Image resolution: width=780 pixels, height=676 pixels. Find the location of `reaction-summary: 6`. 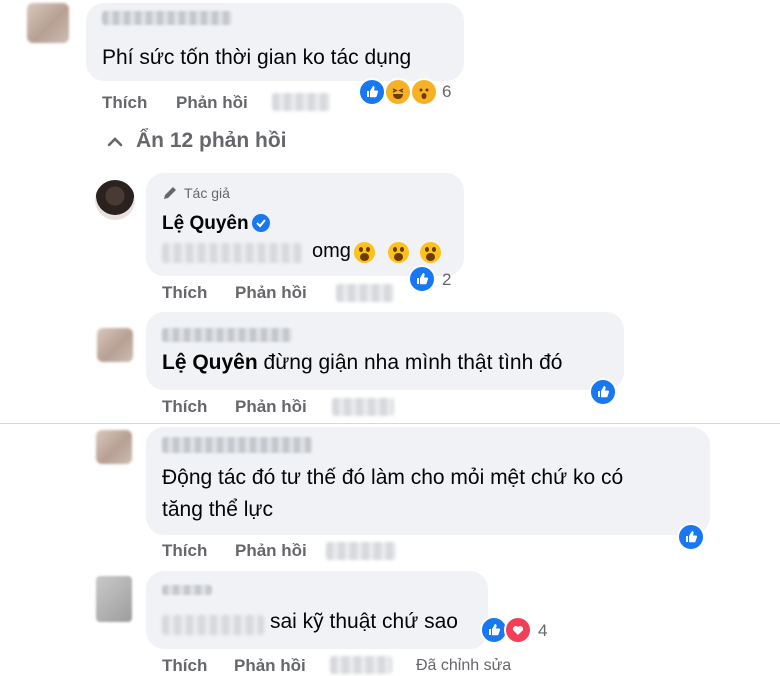

reaction-summary: 6 is located at coordinates (408, 91).